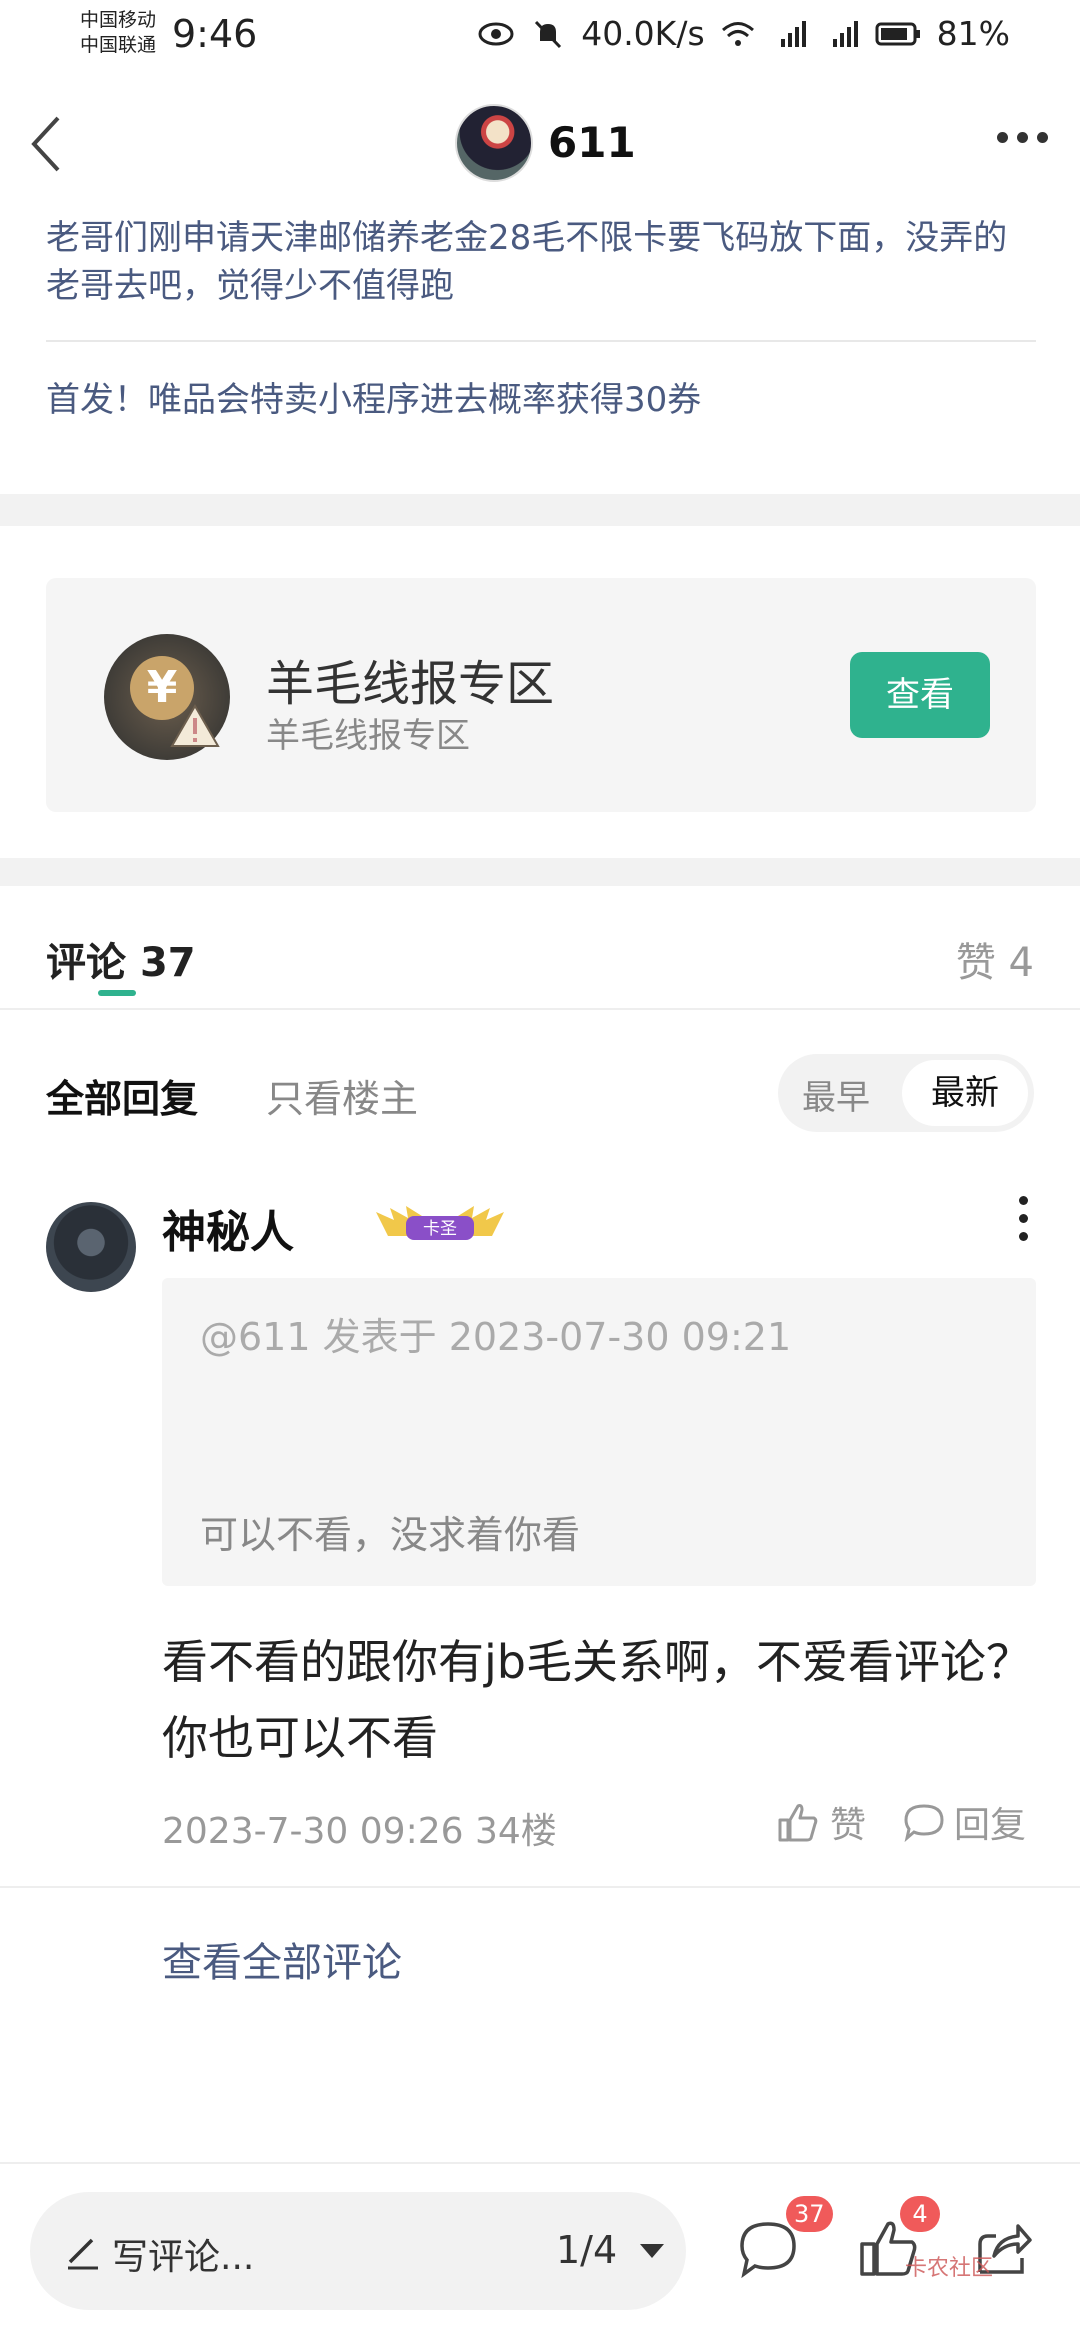 The width and height of the screenshot is (1080, 2340). What do you see at coordinates (920, 695) in the screenshot?
I see `view-zone-button: 查看` at bounding box center [920, 695].